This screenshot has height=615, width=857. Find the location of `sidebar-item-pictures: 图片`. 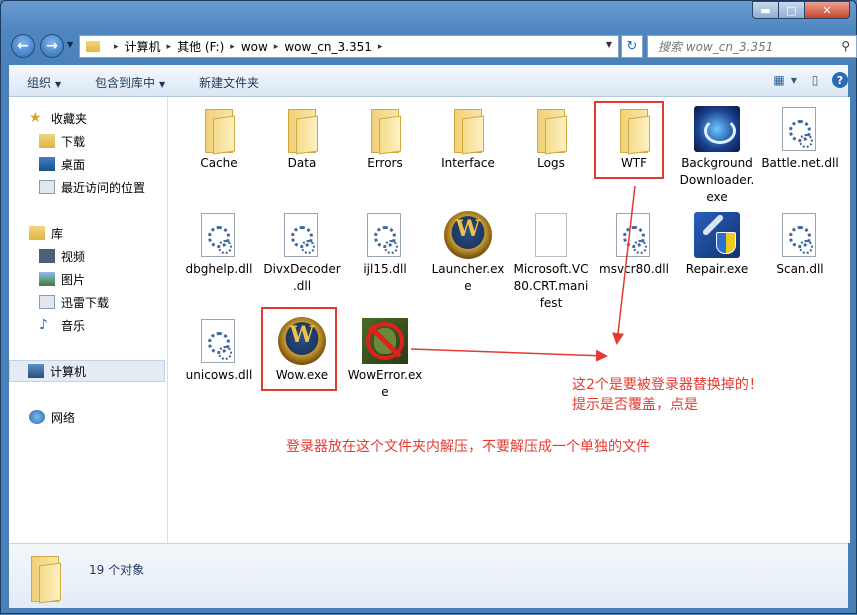

sidebar-item-pictures: 图片 is located at coordinates (62, 279).